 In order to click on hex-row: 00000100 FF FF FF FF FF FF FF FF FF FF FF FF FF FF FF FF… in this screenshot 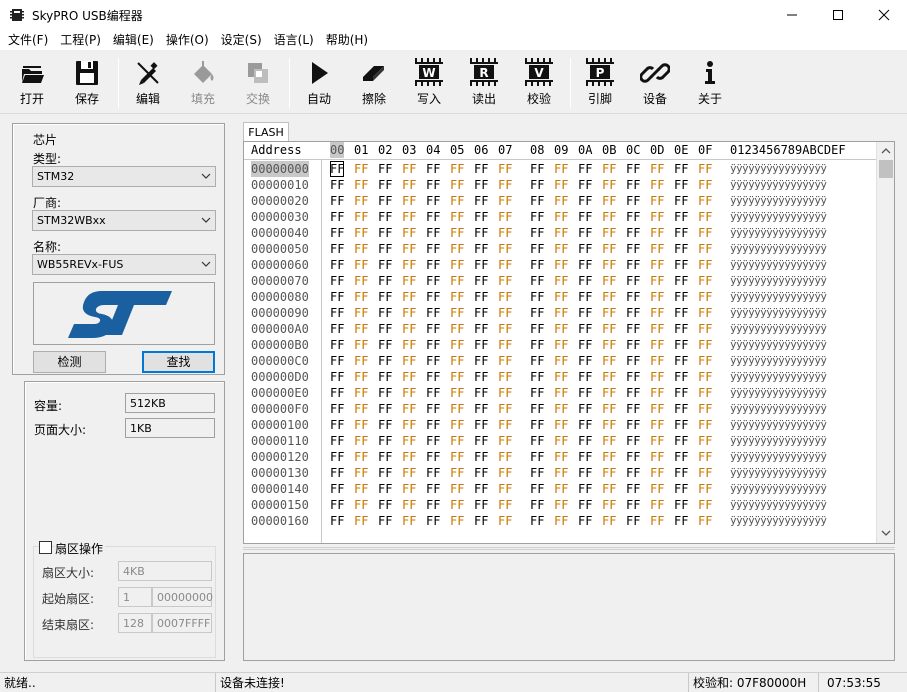, I will do `click(560, 425)`.